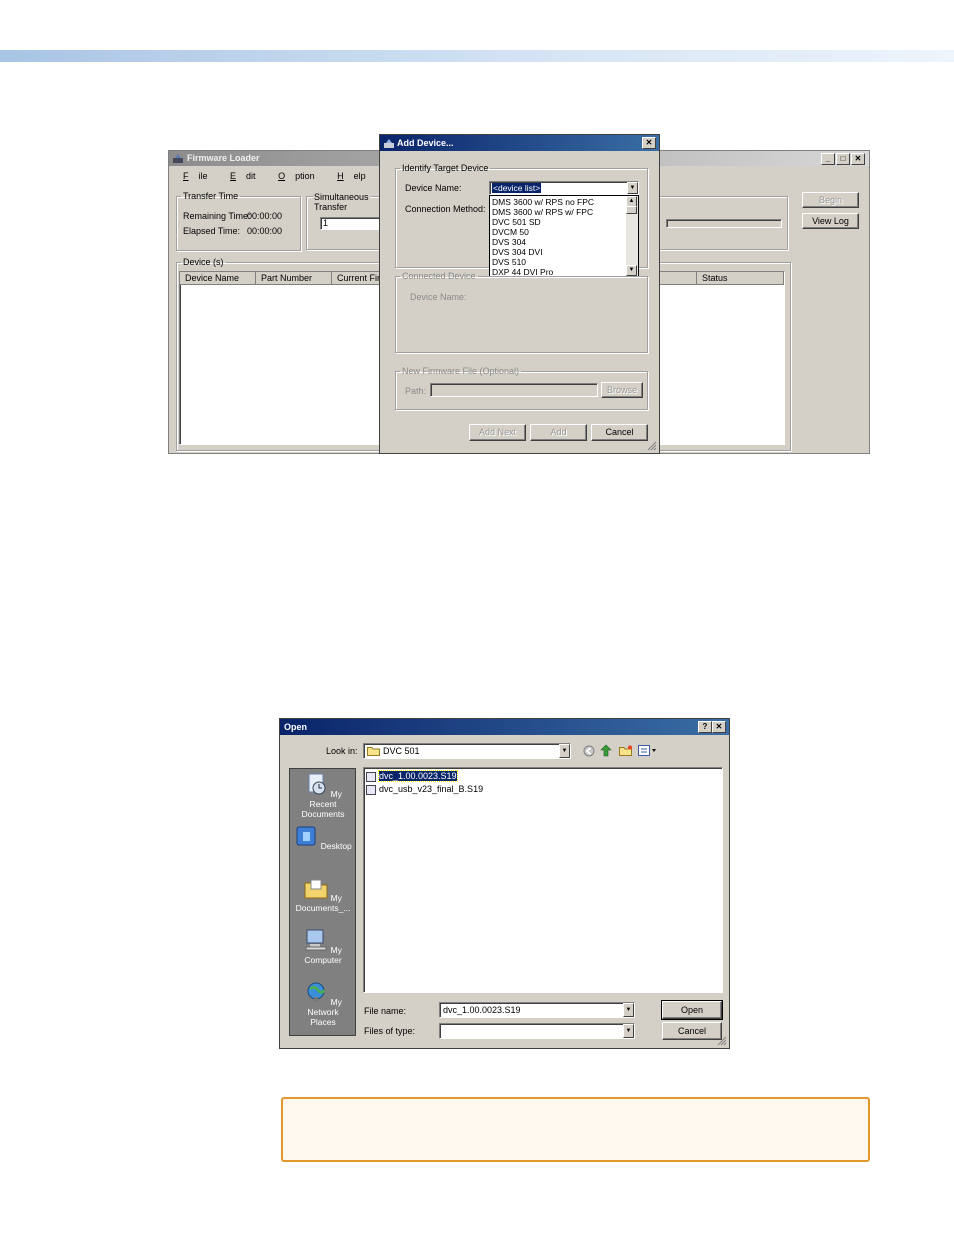 This screenshot has width=954, height=1235. I want to click on menu-edit: Edit, so click(248, 176).